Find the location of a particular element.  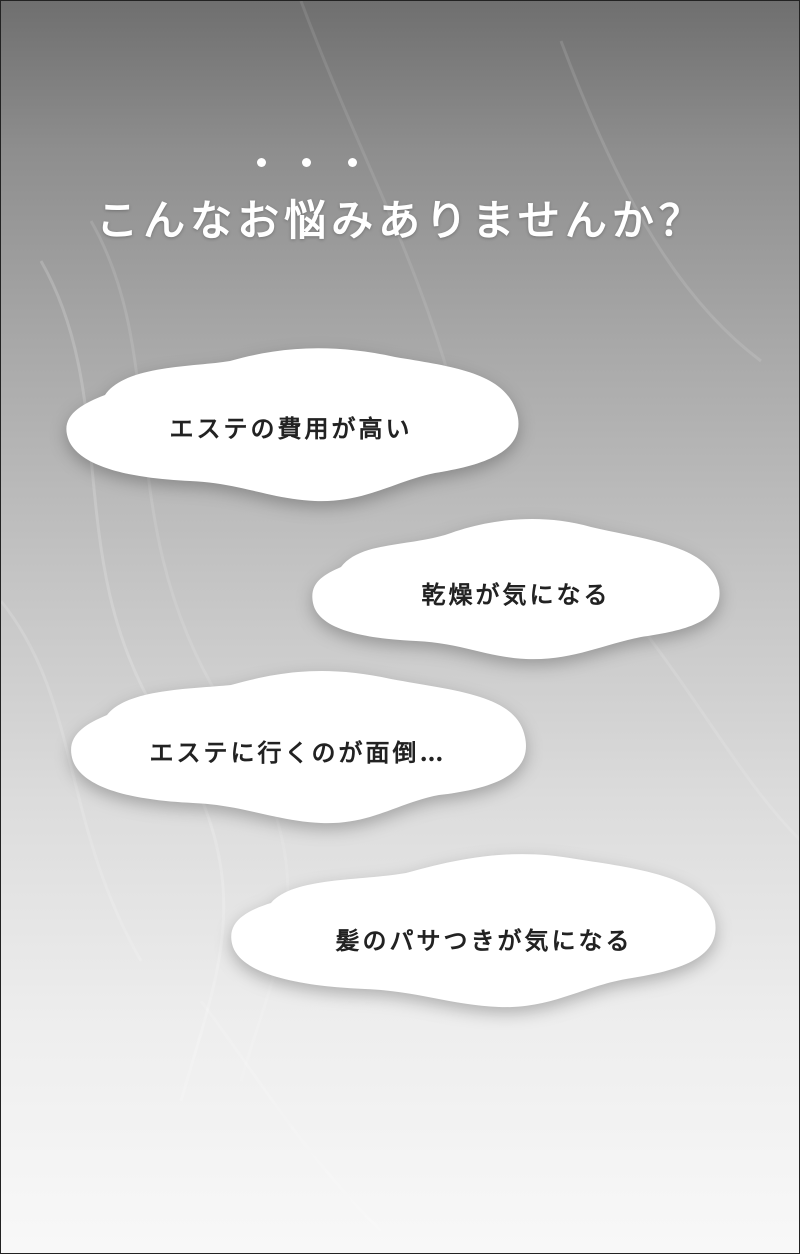

worry-text: 乾燥が気になる is located at coordinates (516, 594).